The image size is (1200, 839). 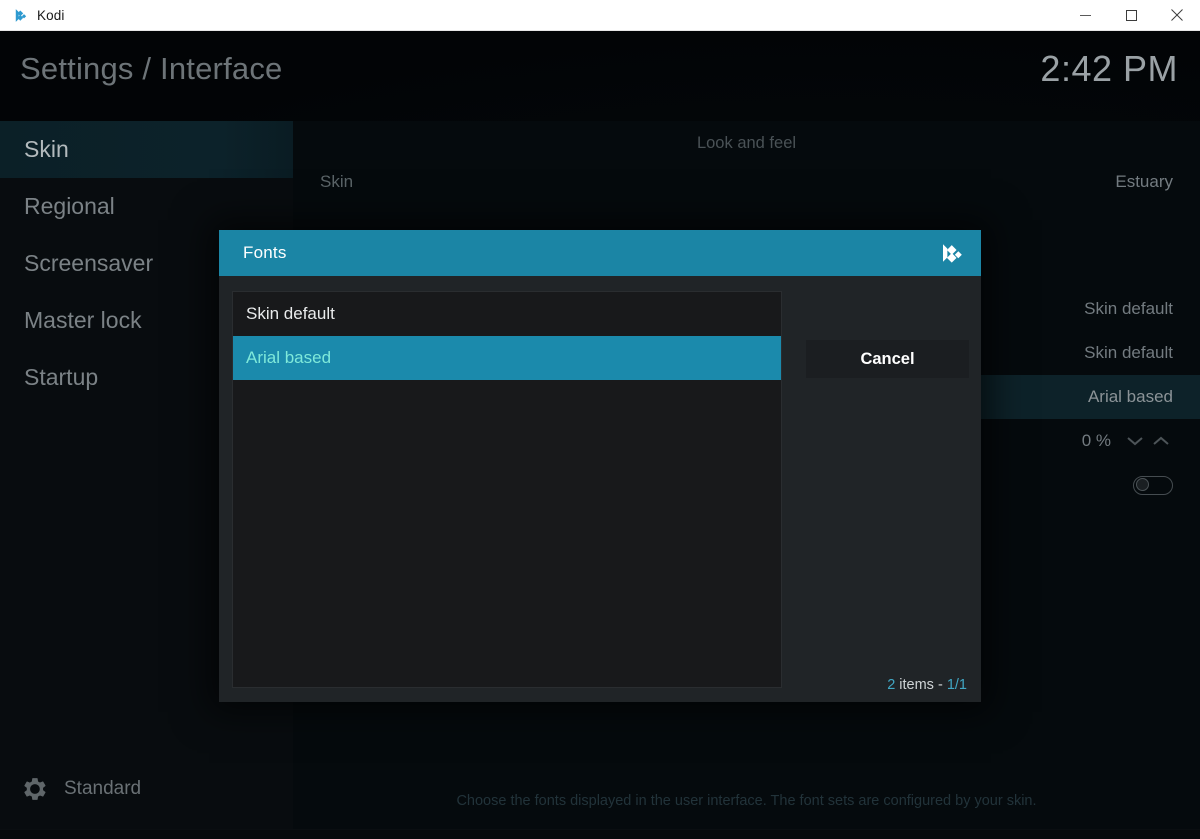 What do you see at coordinates (46, 149) in the screenshot?
I see `sidebar-item-label: Skin` at bounding box center [46, 149].